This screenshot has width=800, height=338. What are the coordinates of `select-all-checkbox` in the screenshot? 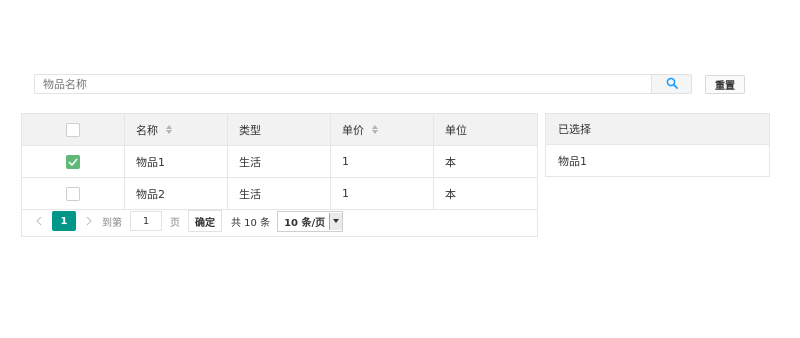 It's located at (73, 129).